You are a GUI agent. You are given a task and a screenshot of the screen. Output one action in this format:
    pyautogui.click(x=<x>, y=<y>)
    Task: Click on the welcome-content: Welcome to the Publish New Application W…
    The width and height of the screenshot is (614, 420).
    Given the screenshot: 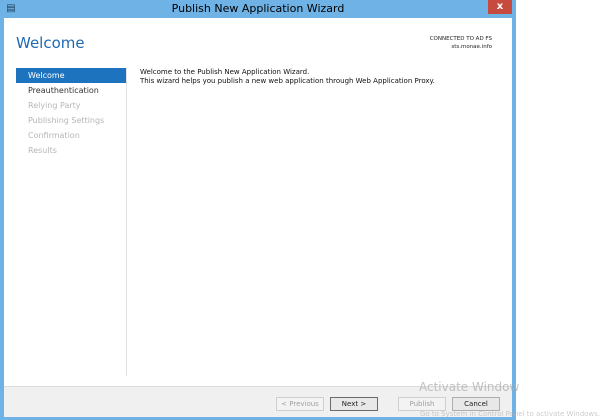 What is the action you would take?
    pyautogui.click(x=320, y=77)
    